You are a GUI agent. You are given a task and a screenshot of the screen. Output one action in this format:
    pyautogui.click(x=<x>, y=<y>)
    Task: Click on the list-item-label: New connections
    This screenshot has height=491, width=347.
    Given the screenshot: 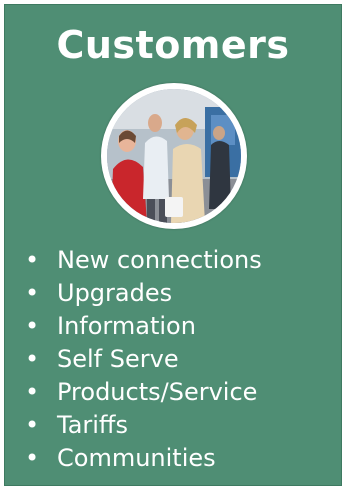 What is the action you would take?
    pyautogui.click(x=159, y=259)
    